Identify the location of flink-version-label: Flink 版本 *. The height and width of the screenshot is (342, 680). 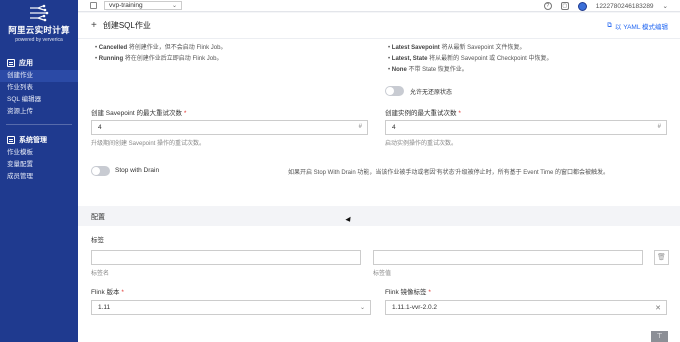
(107, 291).